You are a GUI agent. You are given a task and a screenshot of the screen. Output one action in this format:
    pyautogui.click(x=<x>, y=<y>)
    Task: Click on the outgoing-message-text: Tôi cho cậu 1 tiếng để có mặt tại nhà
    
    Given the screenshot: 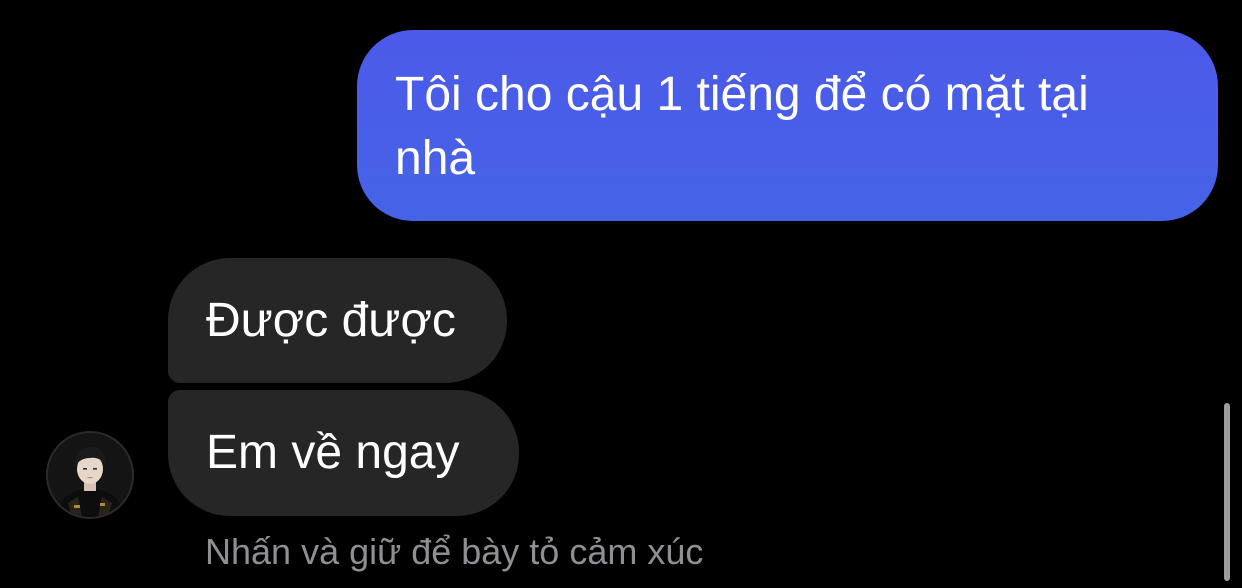 What is the action you would take?
    pyautogui.click(x=742, y=126)
    